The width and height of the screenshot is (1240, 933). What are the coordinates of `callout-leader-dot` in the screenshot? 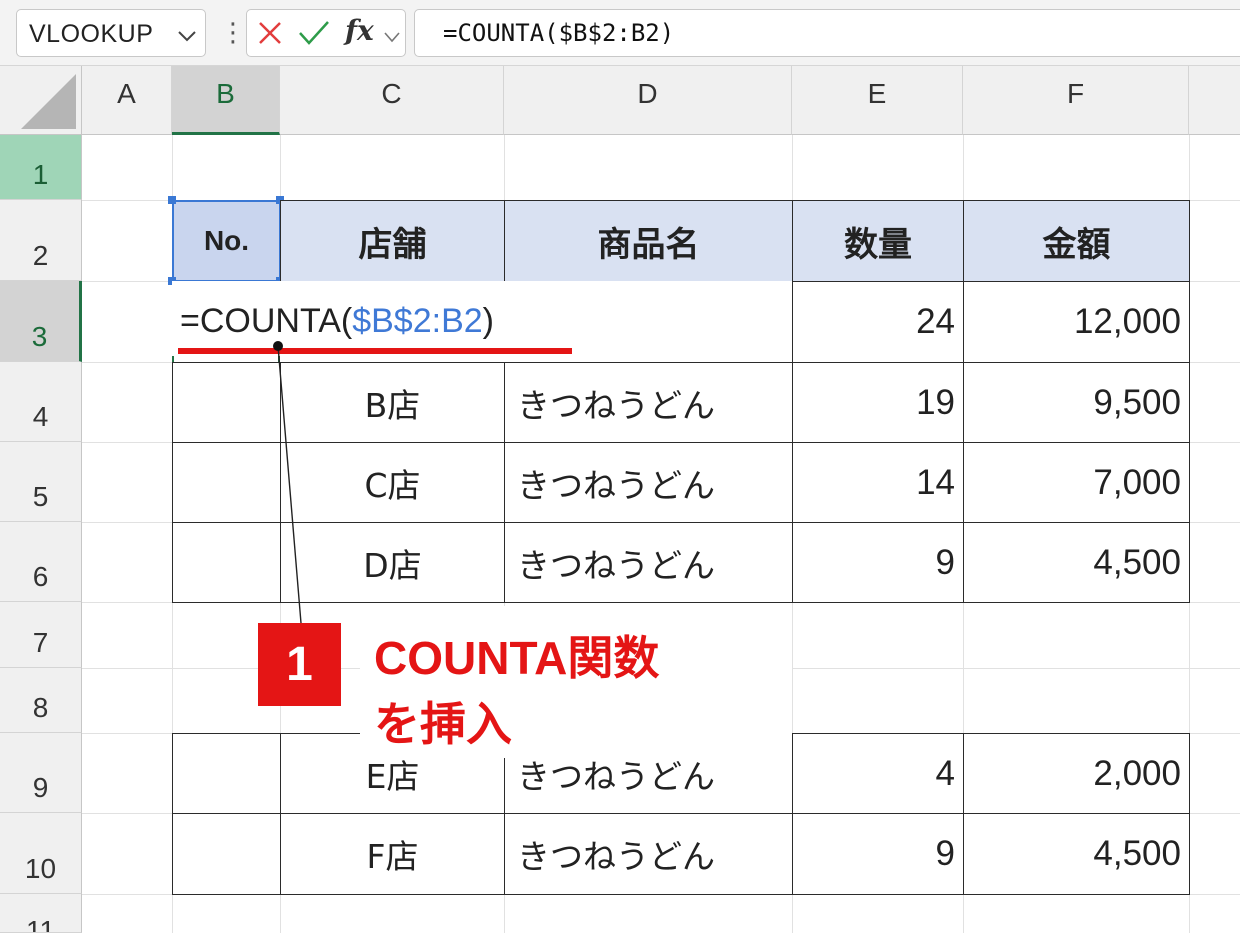 It's located at (278, 346).